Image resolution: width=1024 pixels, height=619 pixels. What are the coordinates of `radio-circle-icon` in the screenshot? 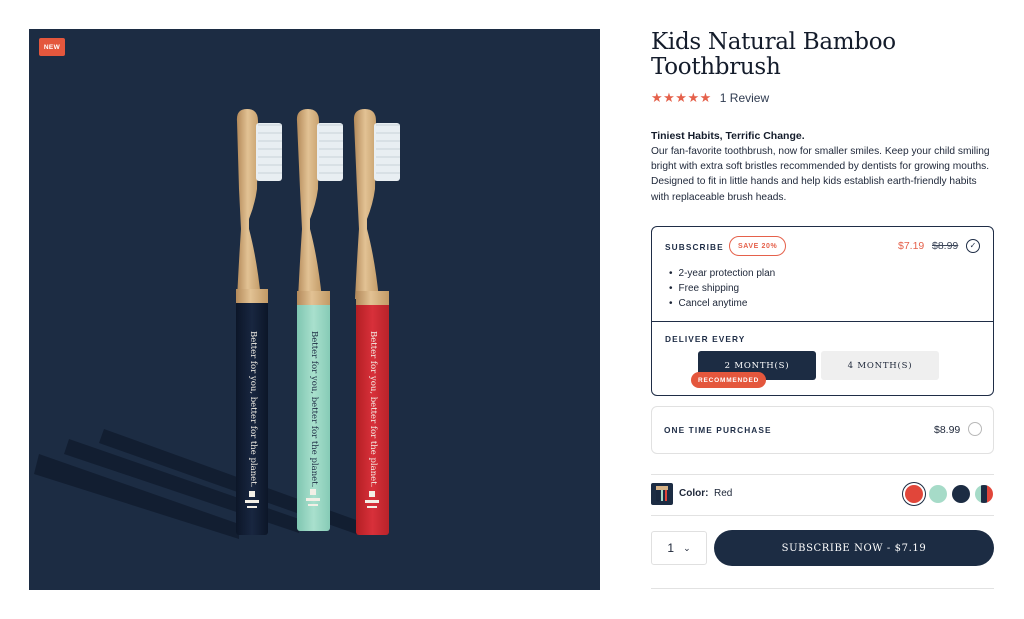 It's located at (975, 429).